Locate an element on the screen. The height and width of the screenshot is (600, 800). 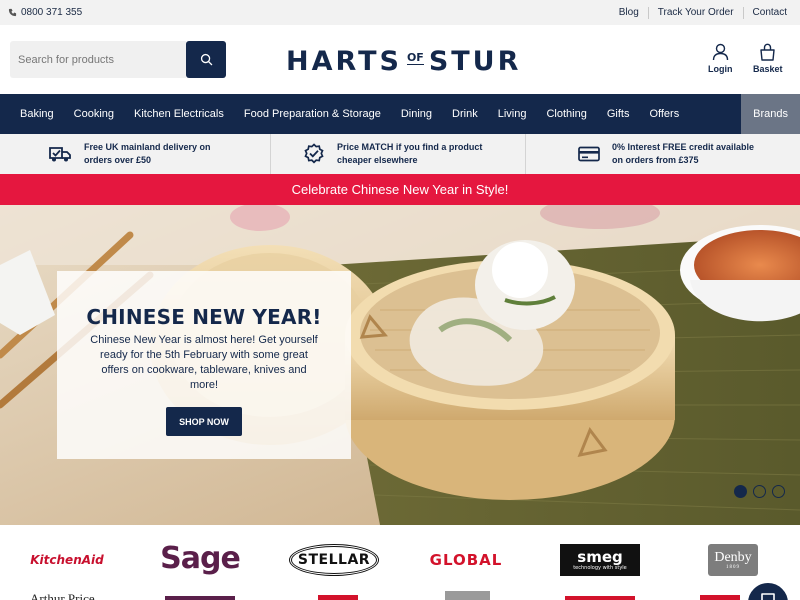
usp-free-credit-line2: on orders from £375 is located at coordinates (655, 160).